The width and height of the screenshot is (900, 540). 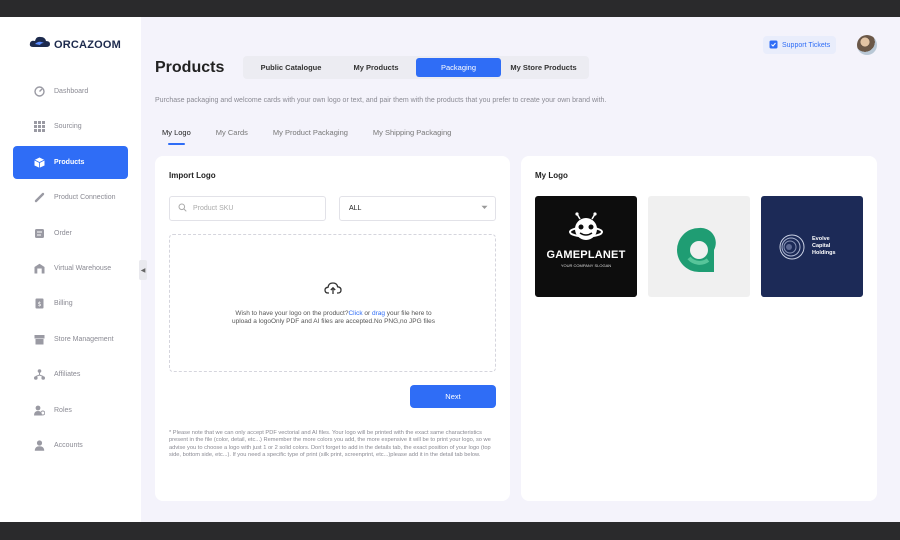 I want to click on sidebar-item-sourcing: Sourcing, so click(x=70, y=126).